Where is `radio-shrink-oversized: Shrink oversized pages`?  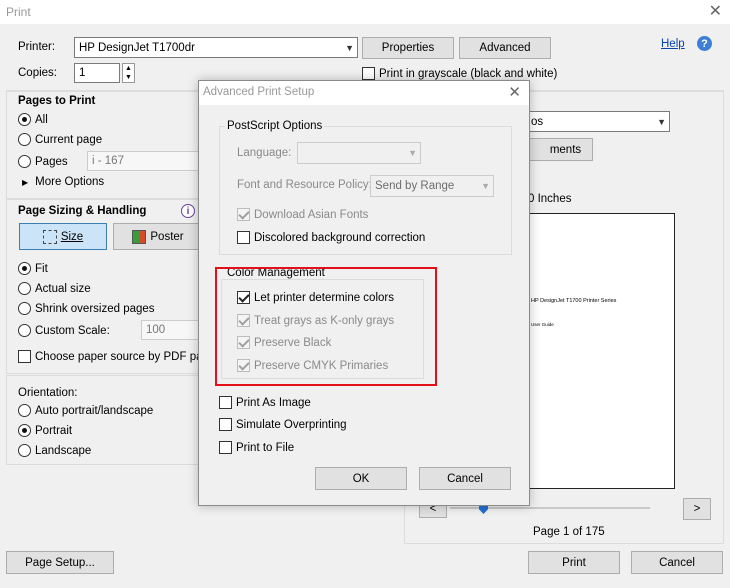 radio-shrink-oversized: Shrink oversized pages is located at coordinates (86, 308).